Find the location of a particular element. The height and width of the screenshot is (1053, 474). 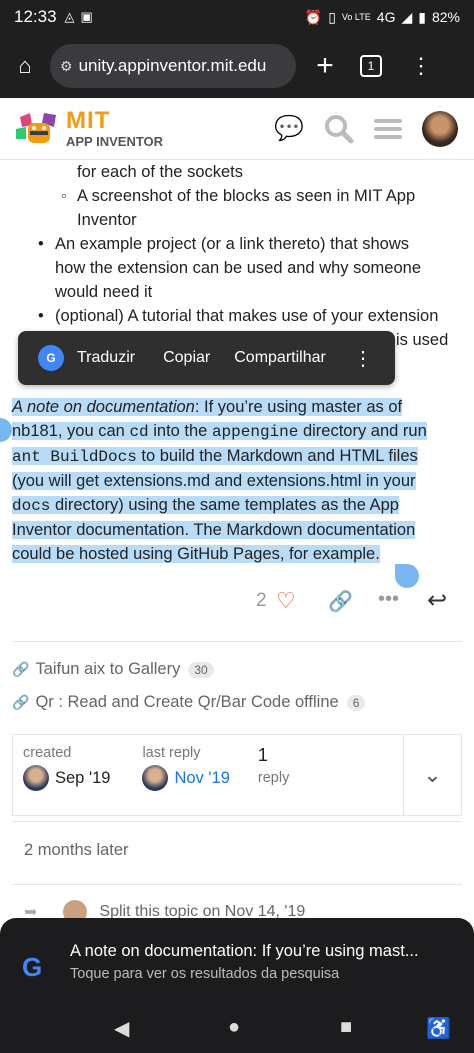

linked-topic: 🔗 Taifun aix to Gallery 30 is located at coordinates (113, 669).